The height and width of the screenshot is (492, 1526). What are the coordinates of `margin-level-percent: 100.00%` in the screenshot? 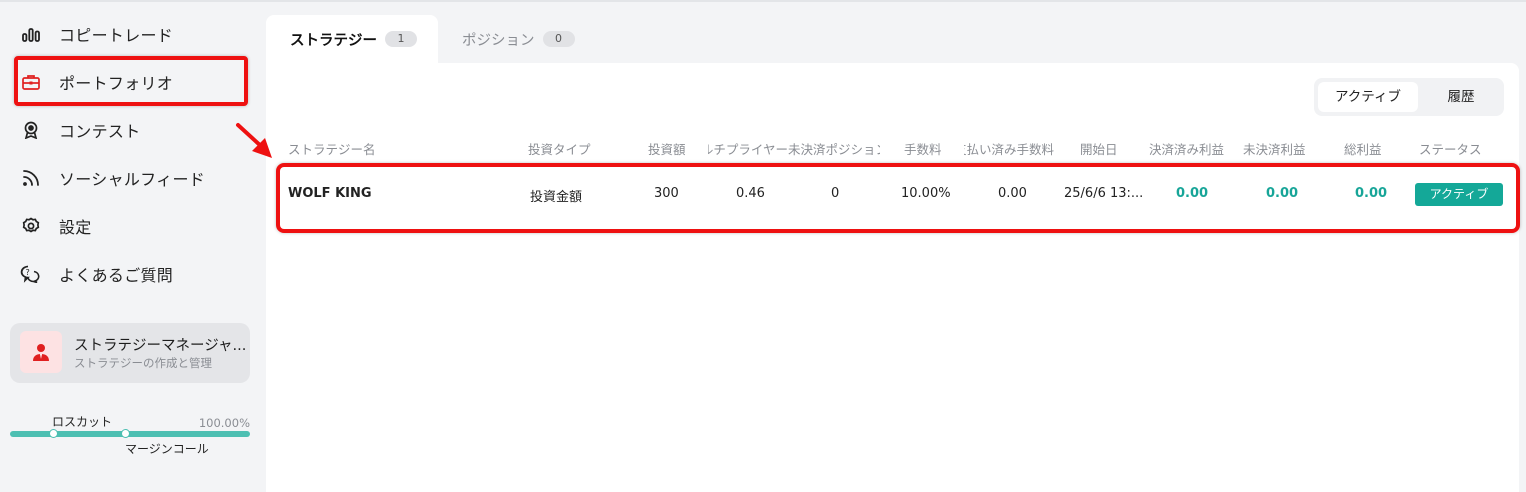 It's located at (224, 423).